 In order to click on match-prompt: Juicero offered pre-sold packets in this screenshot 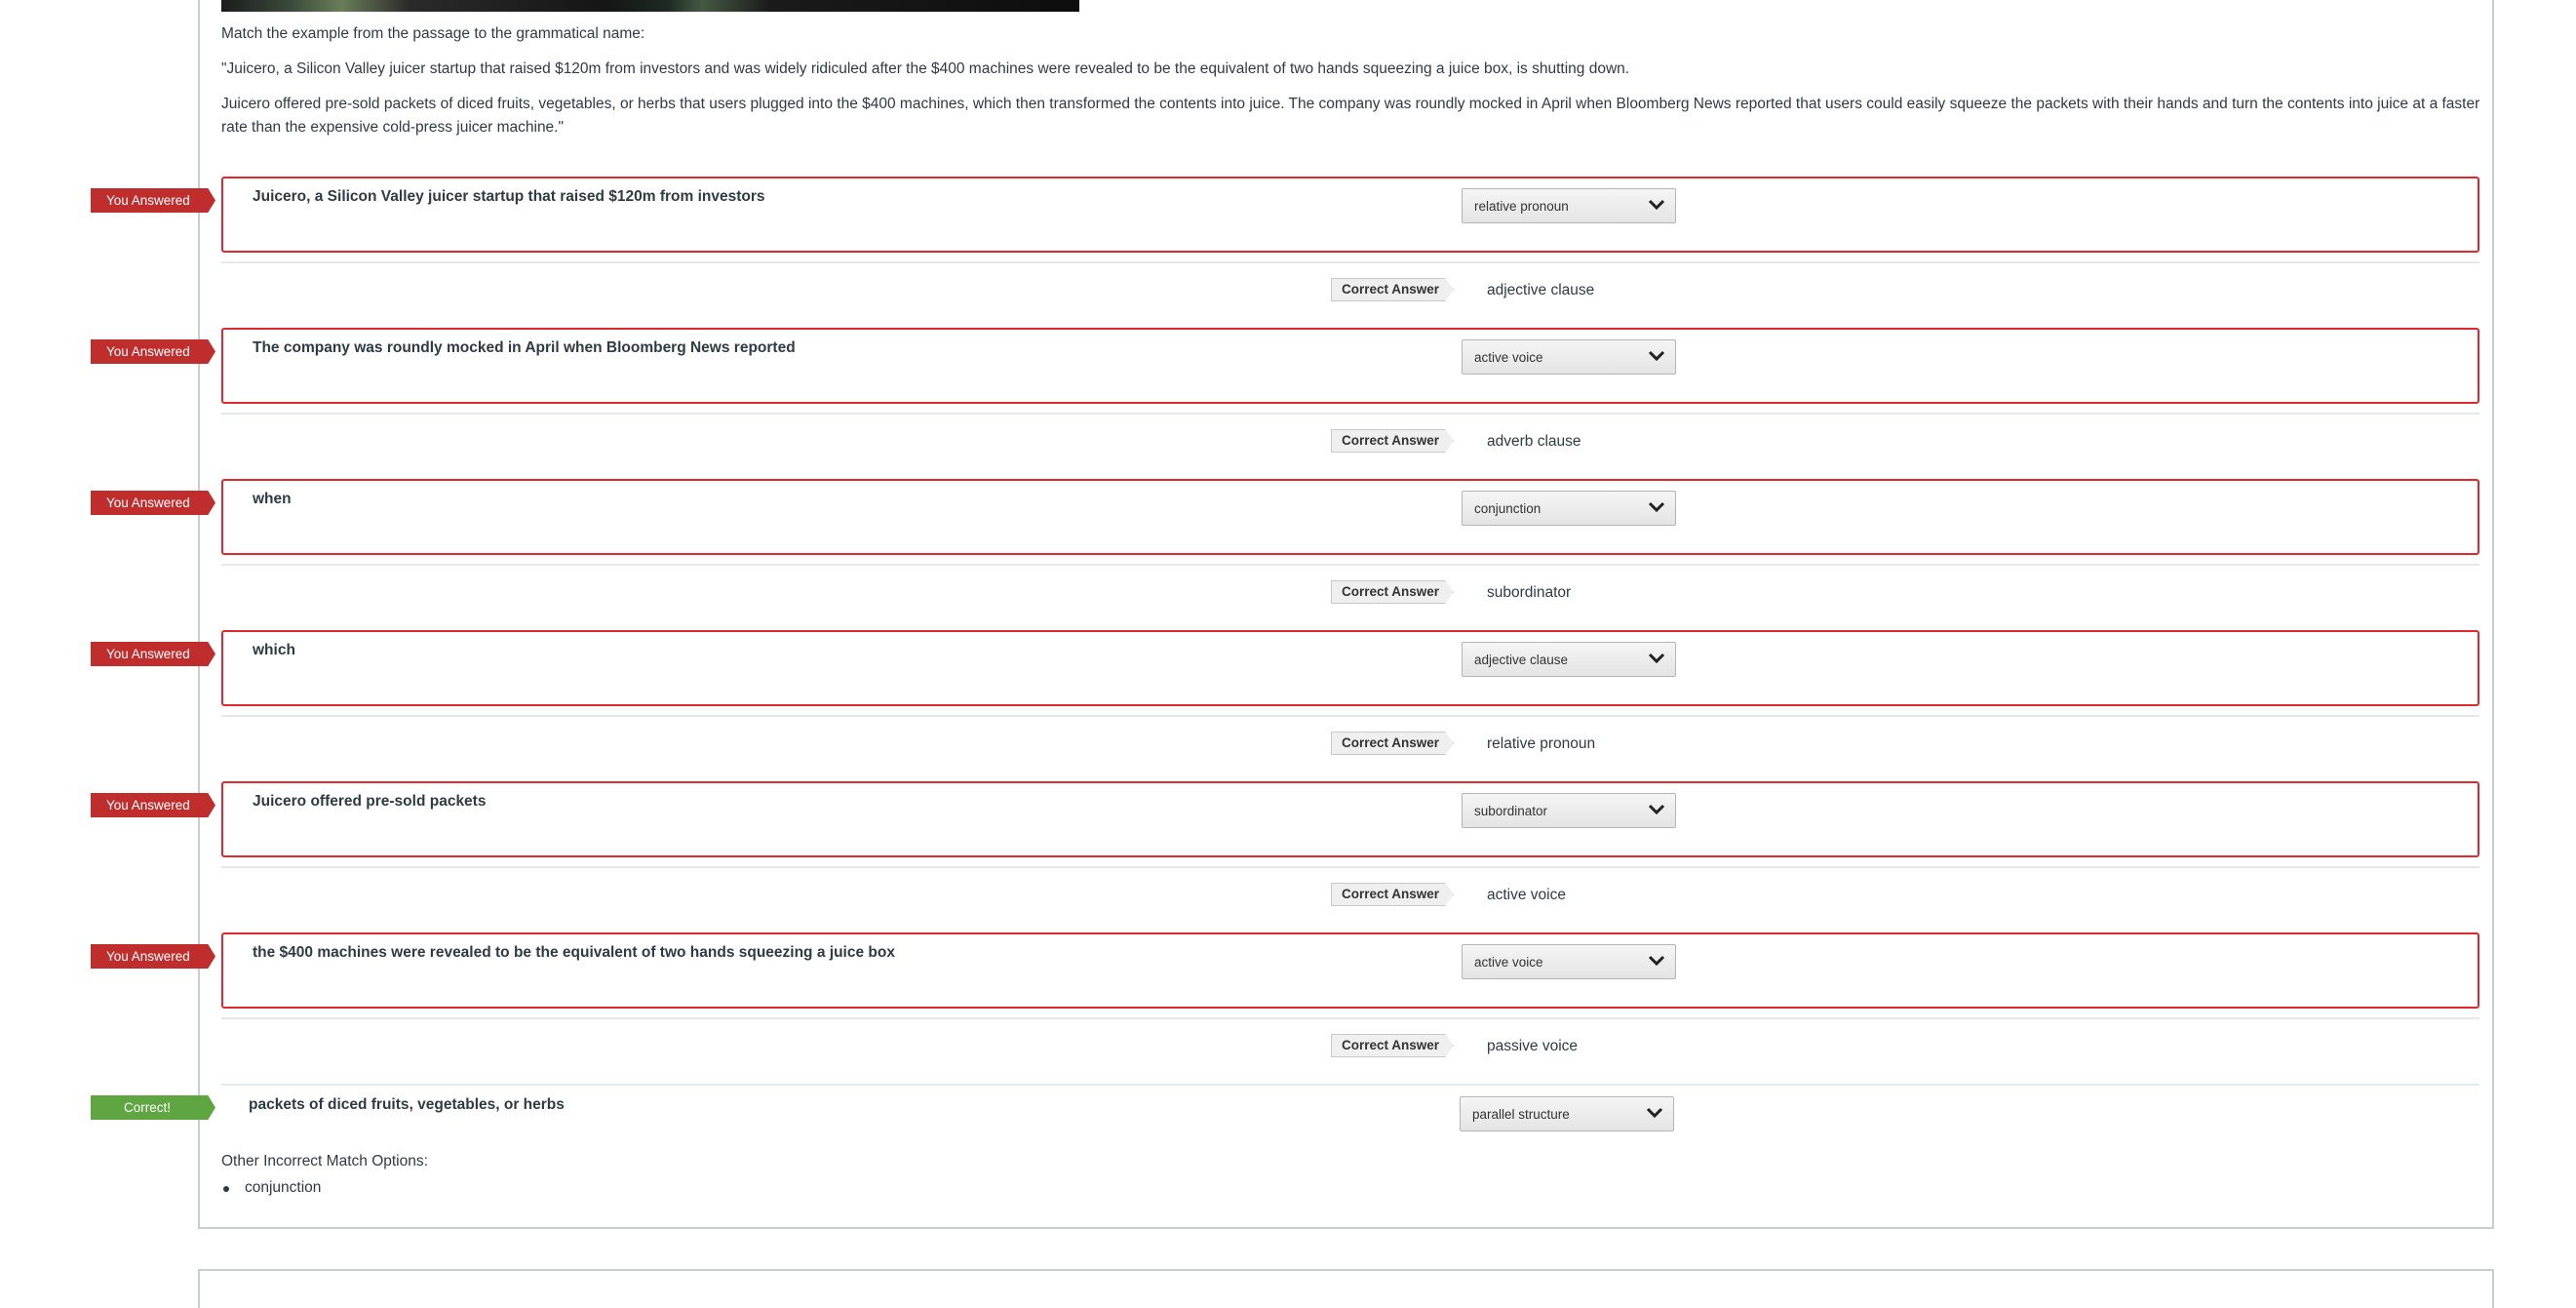, I will do `click(370, 801)`.